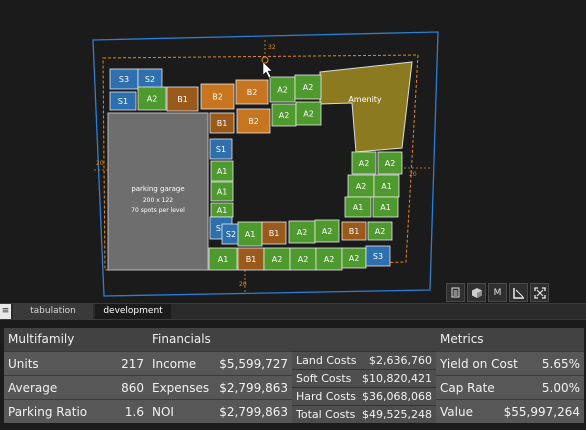 The image size is (586, 430). Describe the element at coordinates (76, 387) in the screenshot. I see `multifamily-row: Average 860` at that location.